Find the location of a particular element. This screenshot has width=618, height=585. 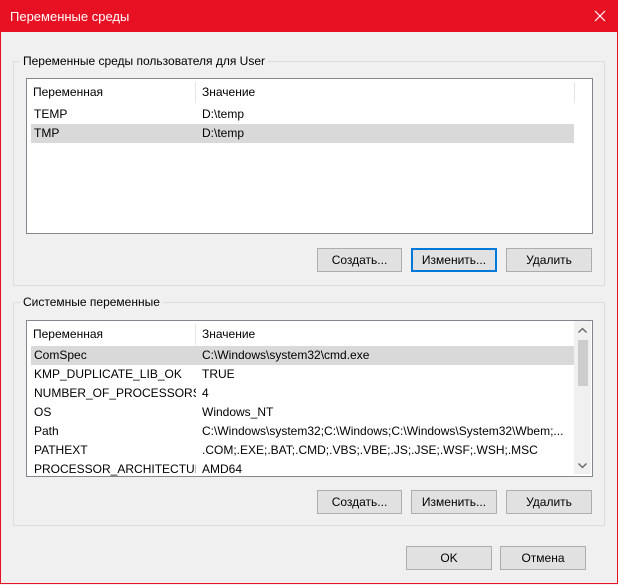

variable-name: TEMP is located at coordinates (51, 114).